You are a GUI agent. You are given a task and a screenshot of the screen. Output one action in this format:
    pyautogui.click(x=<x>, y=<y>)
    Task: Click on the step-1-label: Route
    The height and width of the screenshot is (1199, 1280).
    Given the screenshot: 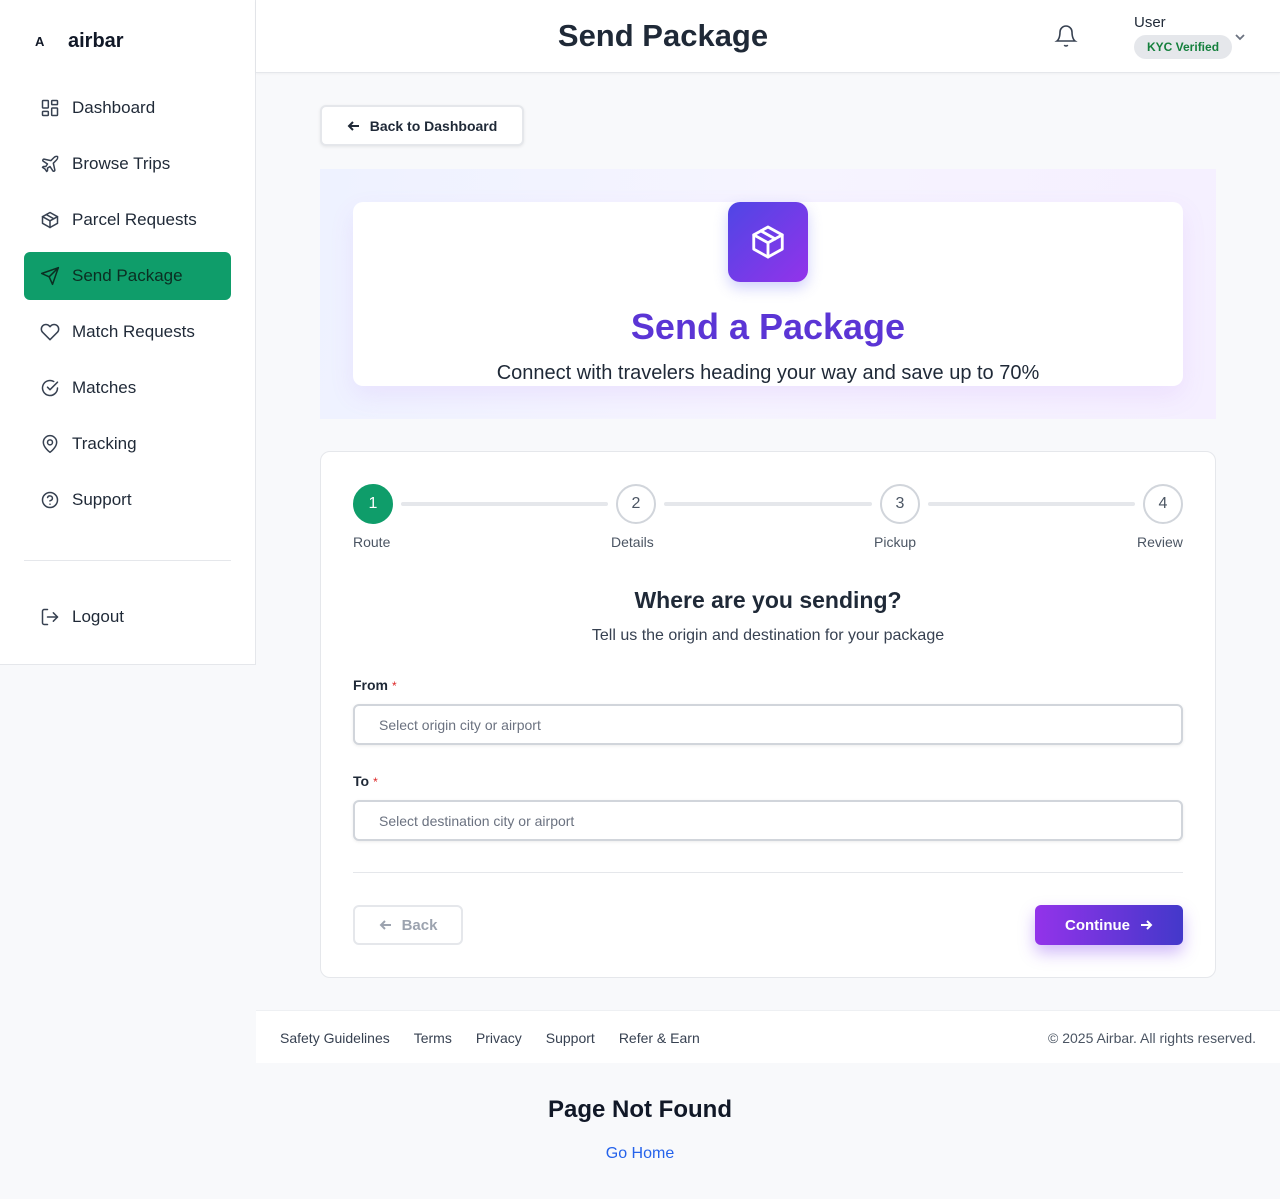 What is the action you would take?
    pyautogui.click(x=372, y=542)
    